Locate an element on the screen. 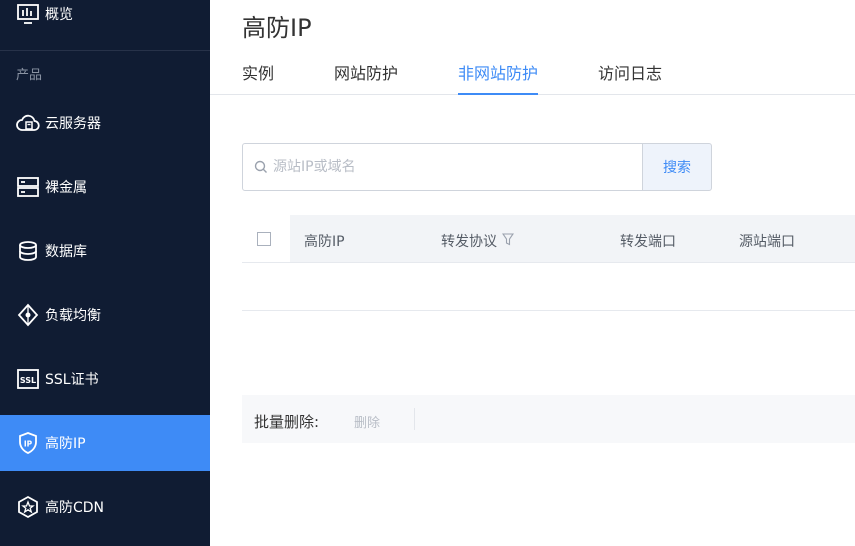 The image size is (855, 546). column-header-forward-protocol: 转发协议 is located at coordinates (469, 242).